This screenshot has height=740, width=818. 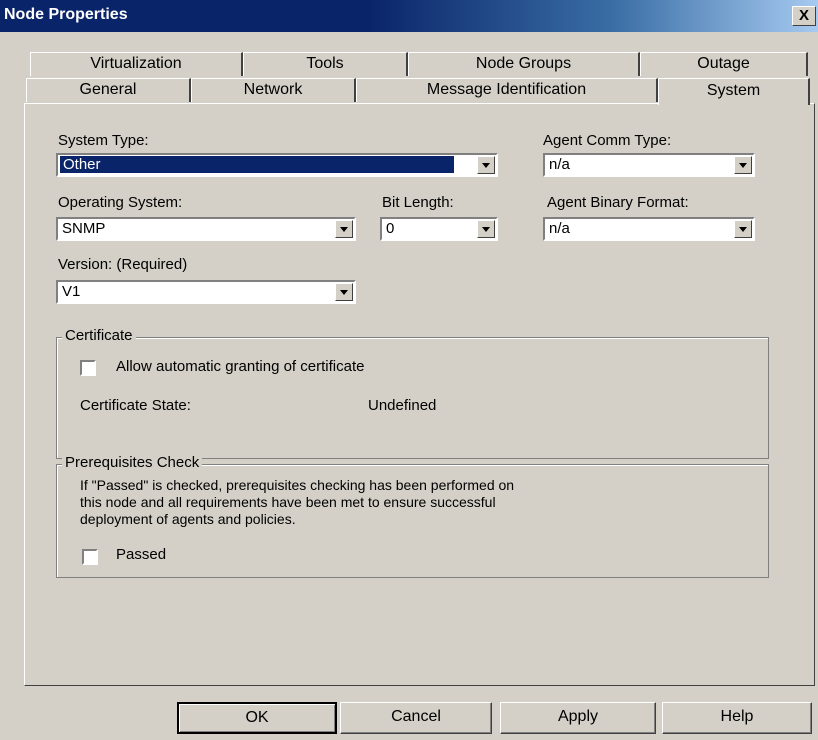 I want to click on tab-label: Outage, so click(x=723, y=63).